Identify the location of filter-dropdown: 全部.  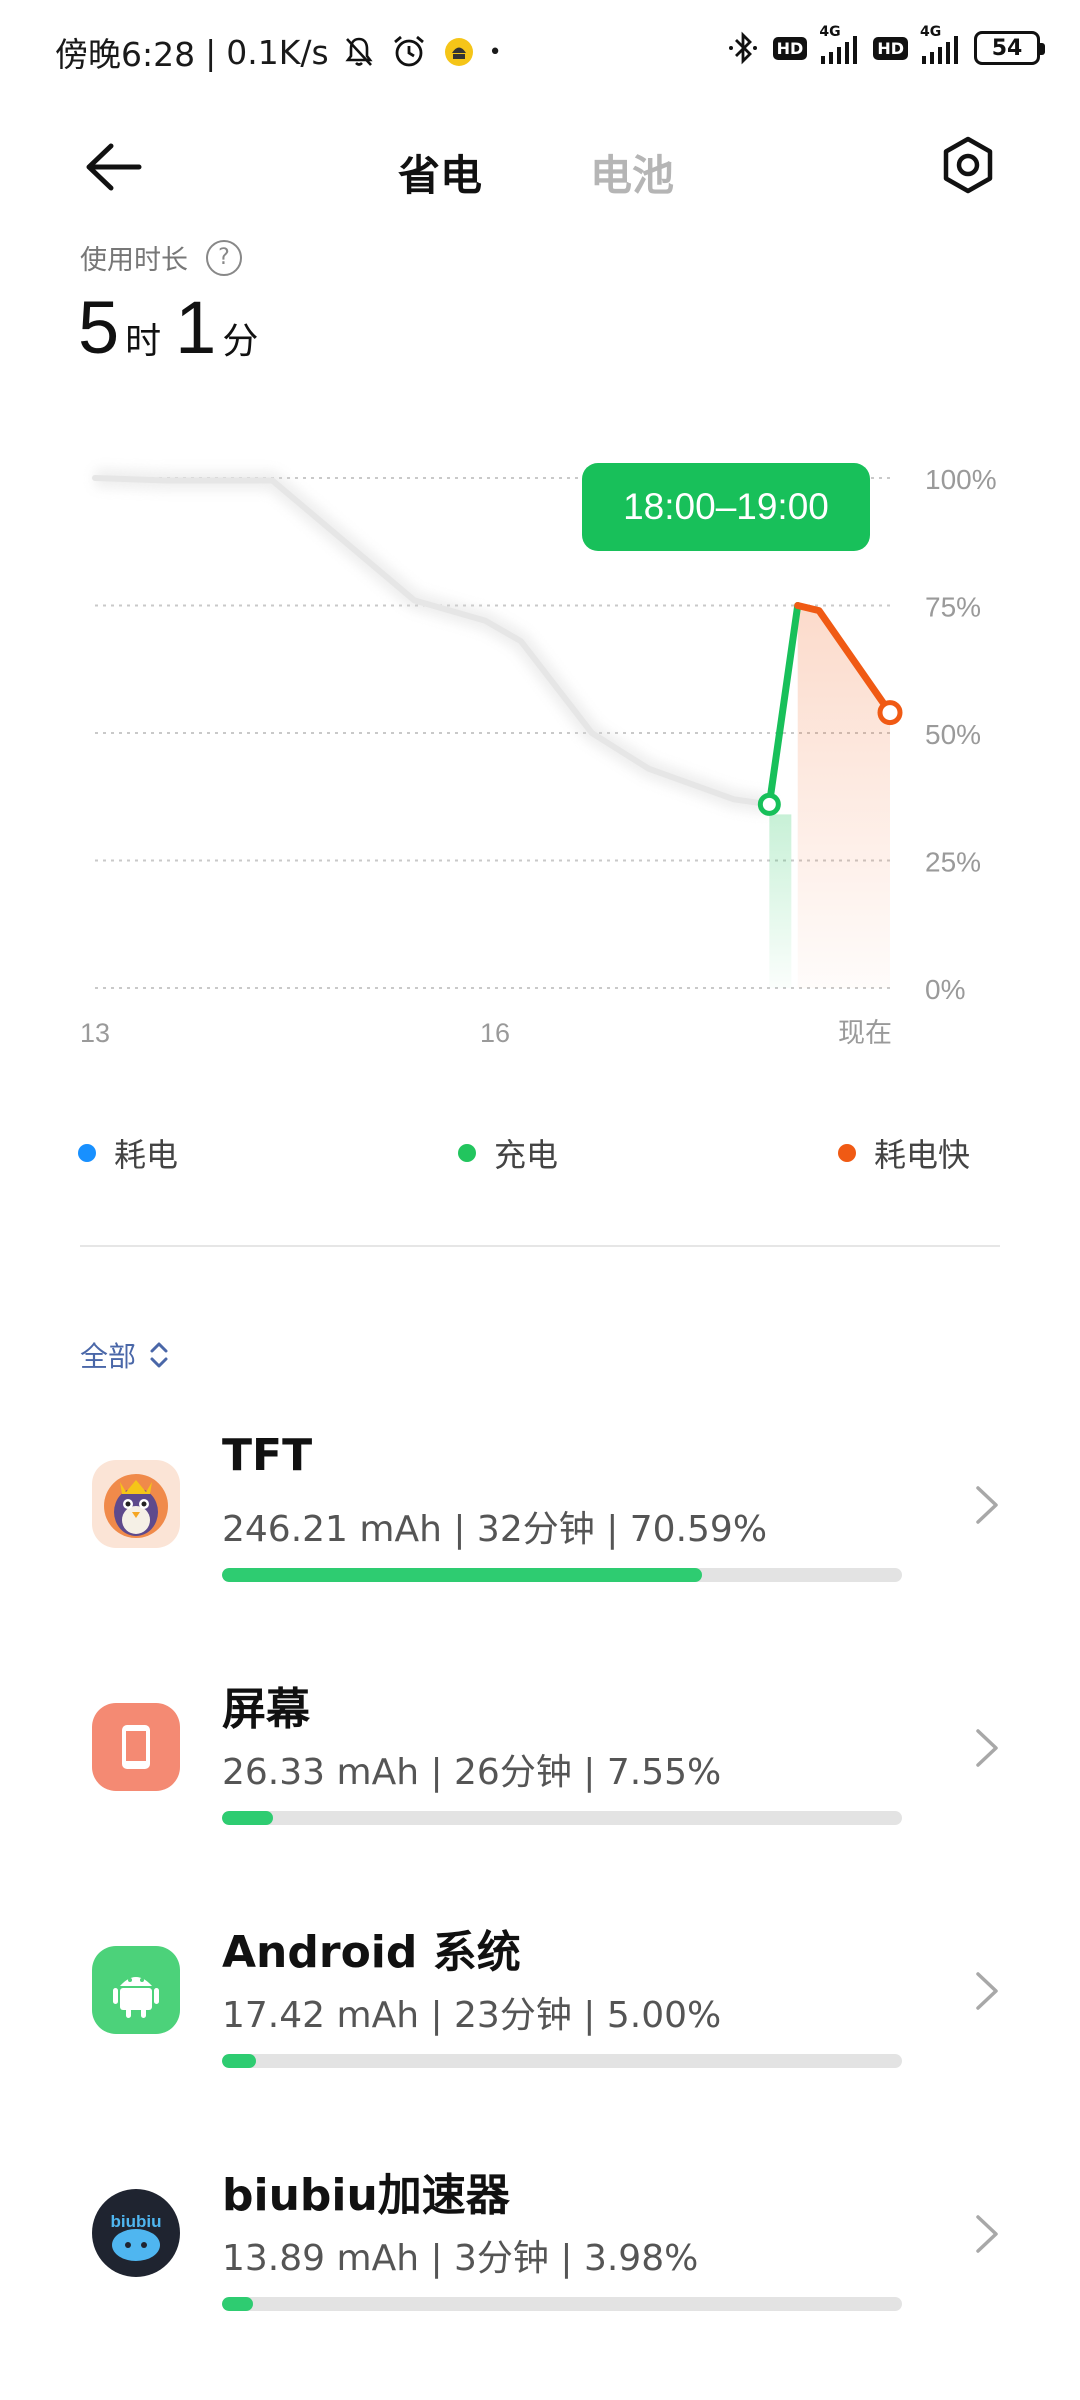
(125, 1355).